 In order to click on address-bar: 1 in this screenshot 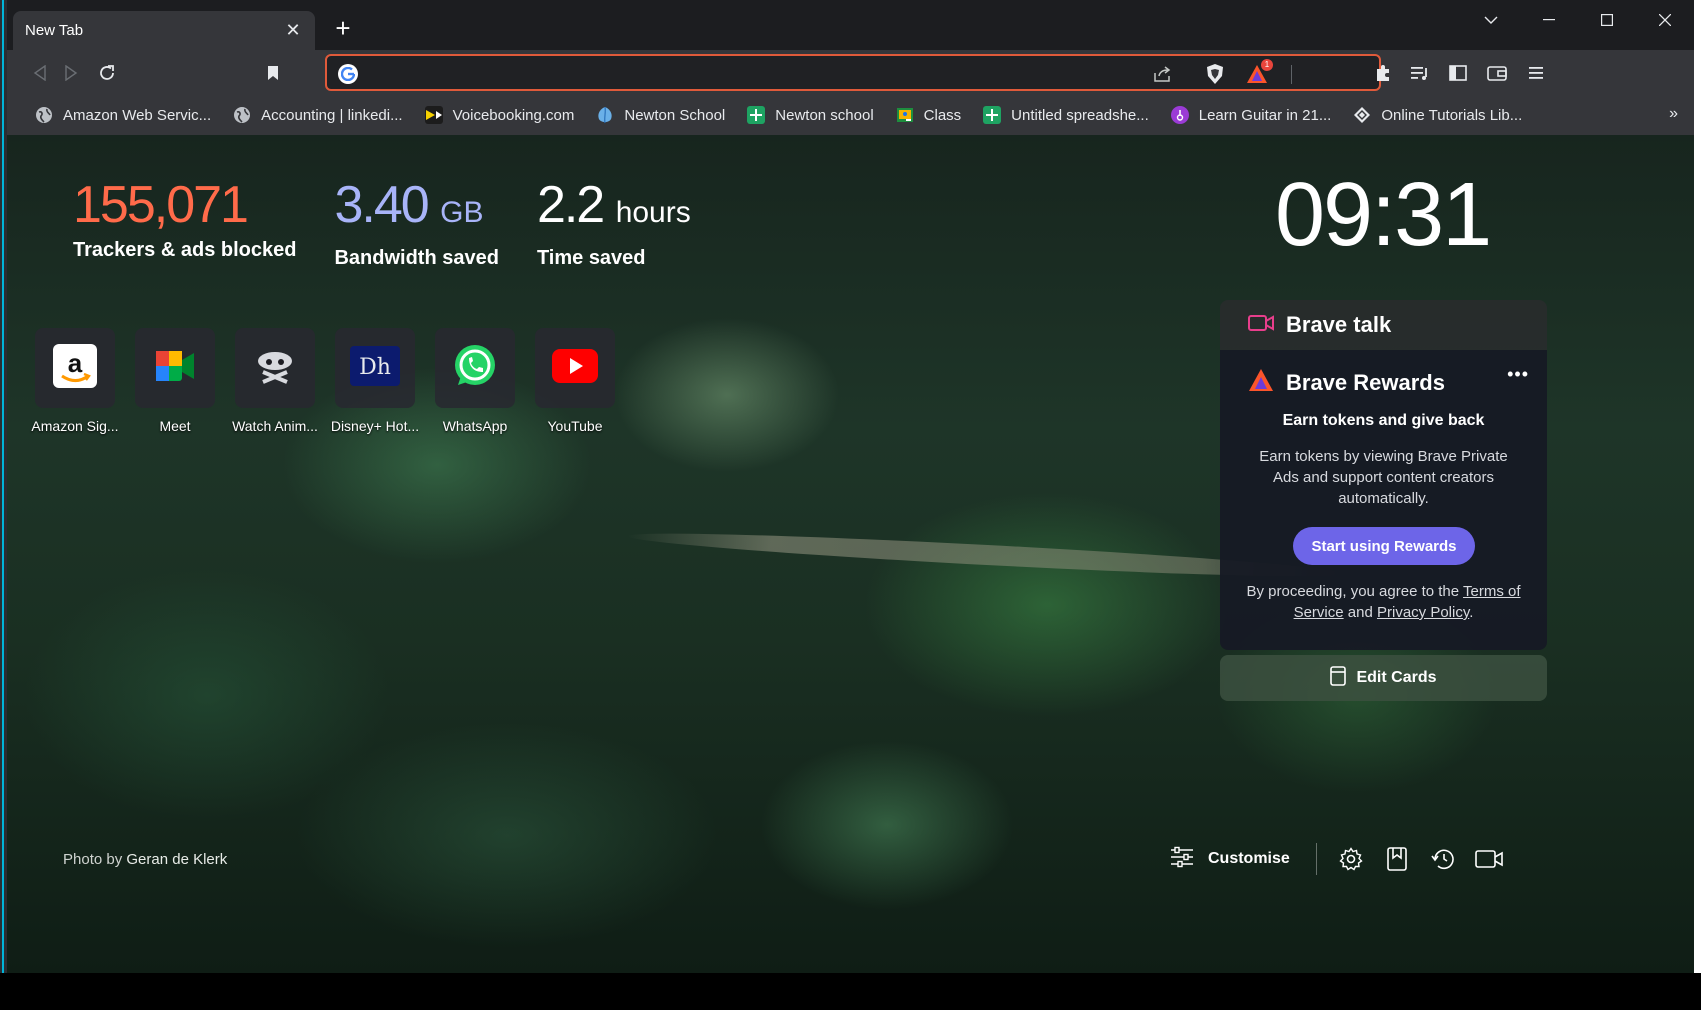, I will do `click(853, 72)`.